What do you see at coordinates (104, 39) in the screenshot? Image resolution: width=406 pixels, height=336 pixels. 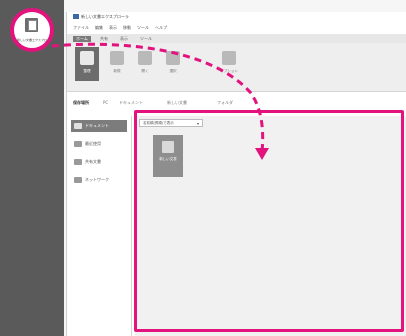 I see `tab-share: 共有` at bounding box center [104, 39].